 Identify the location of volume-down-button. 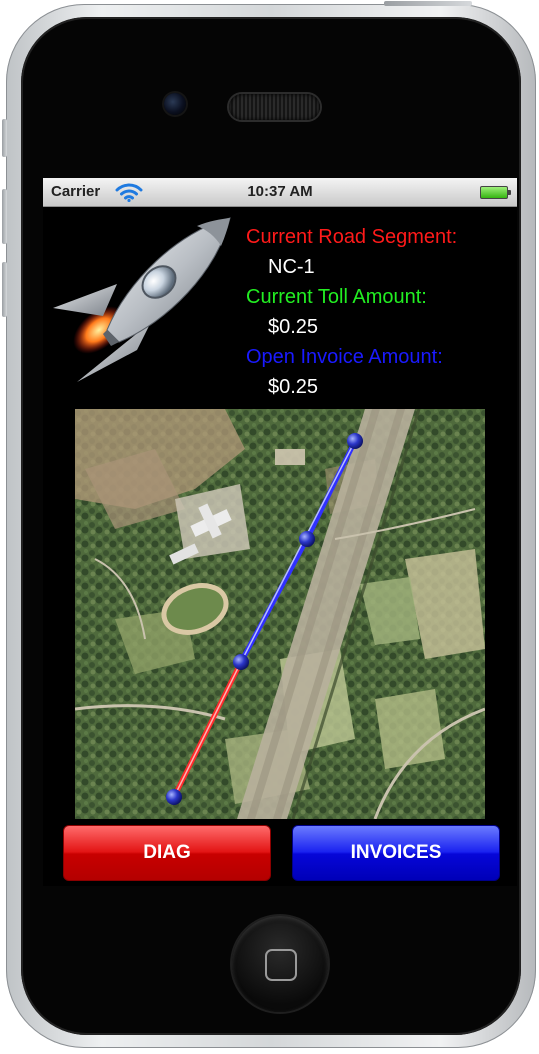
(4, 289).